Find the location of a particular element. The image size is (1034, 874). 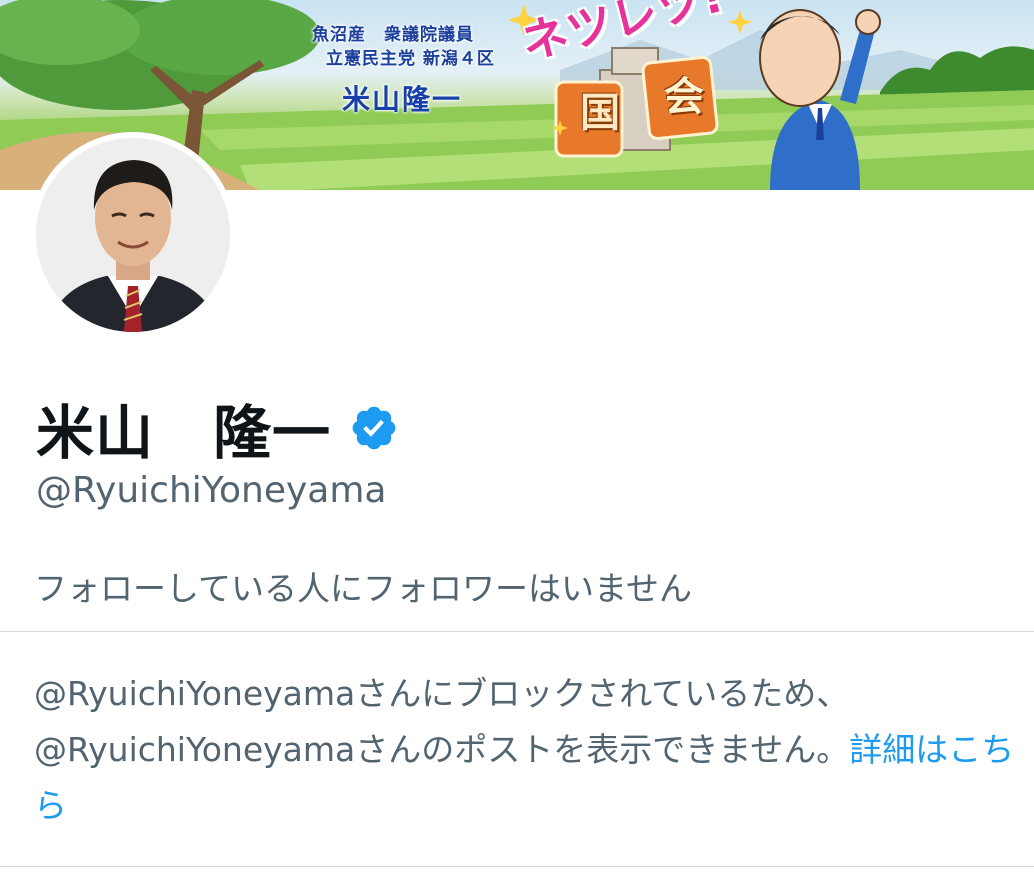

display-name: 米山 隆一 is located at coordinates (184, 433).